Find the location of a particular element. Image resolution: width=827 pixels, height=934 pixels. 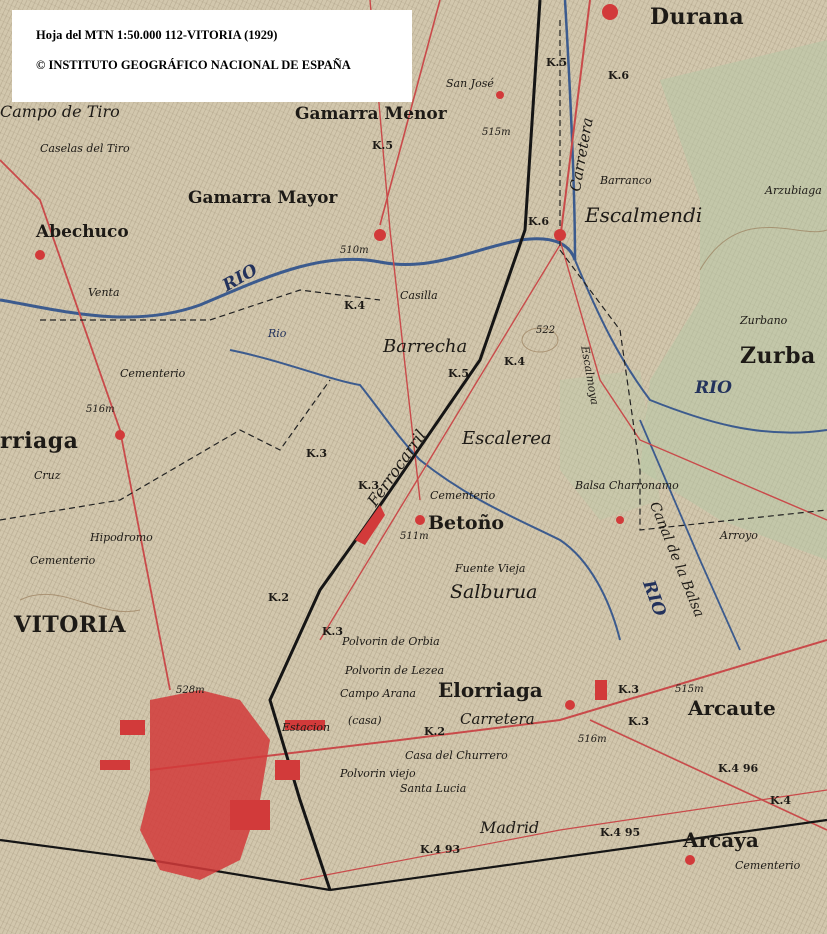

elevation-515: 515m is located at coordinates (496, 132).